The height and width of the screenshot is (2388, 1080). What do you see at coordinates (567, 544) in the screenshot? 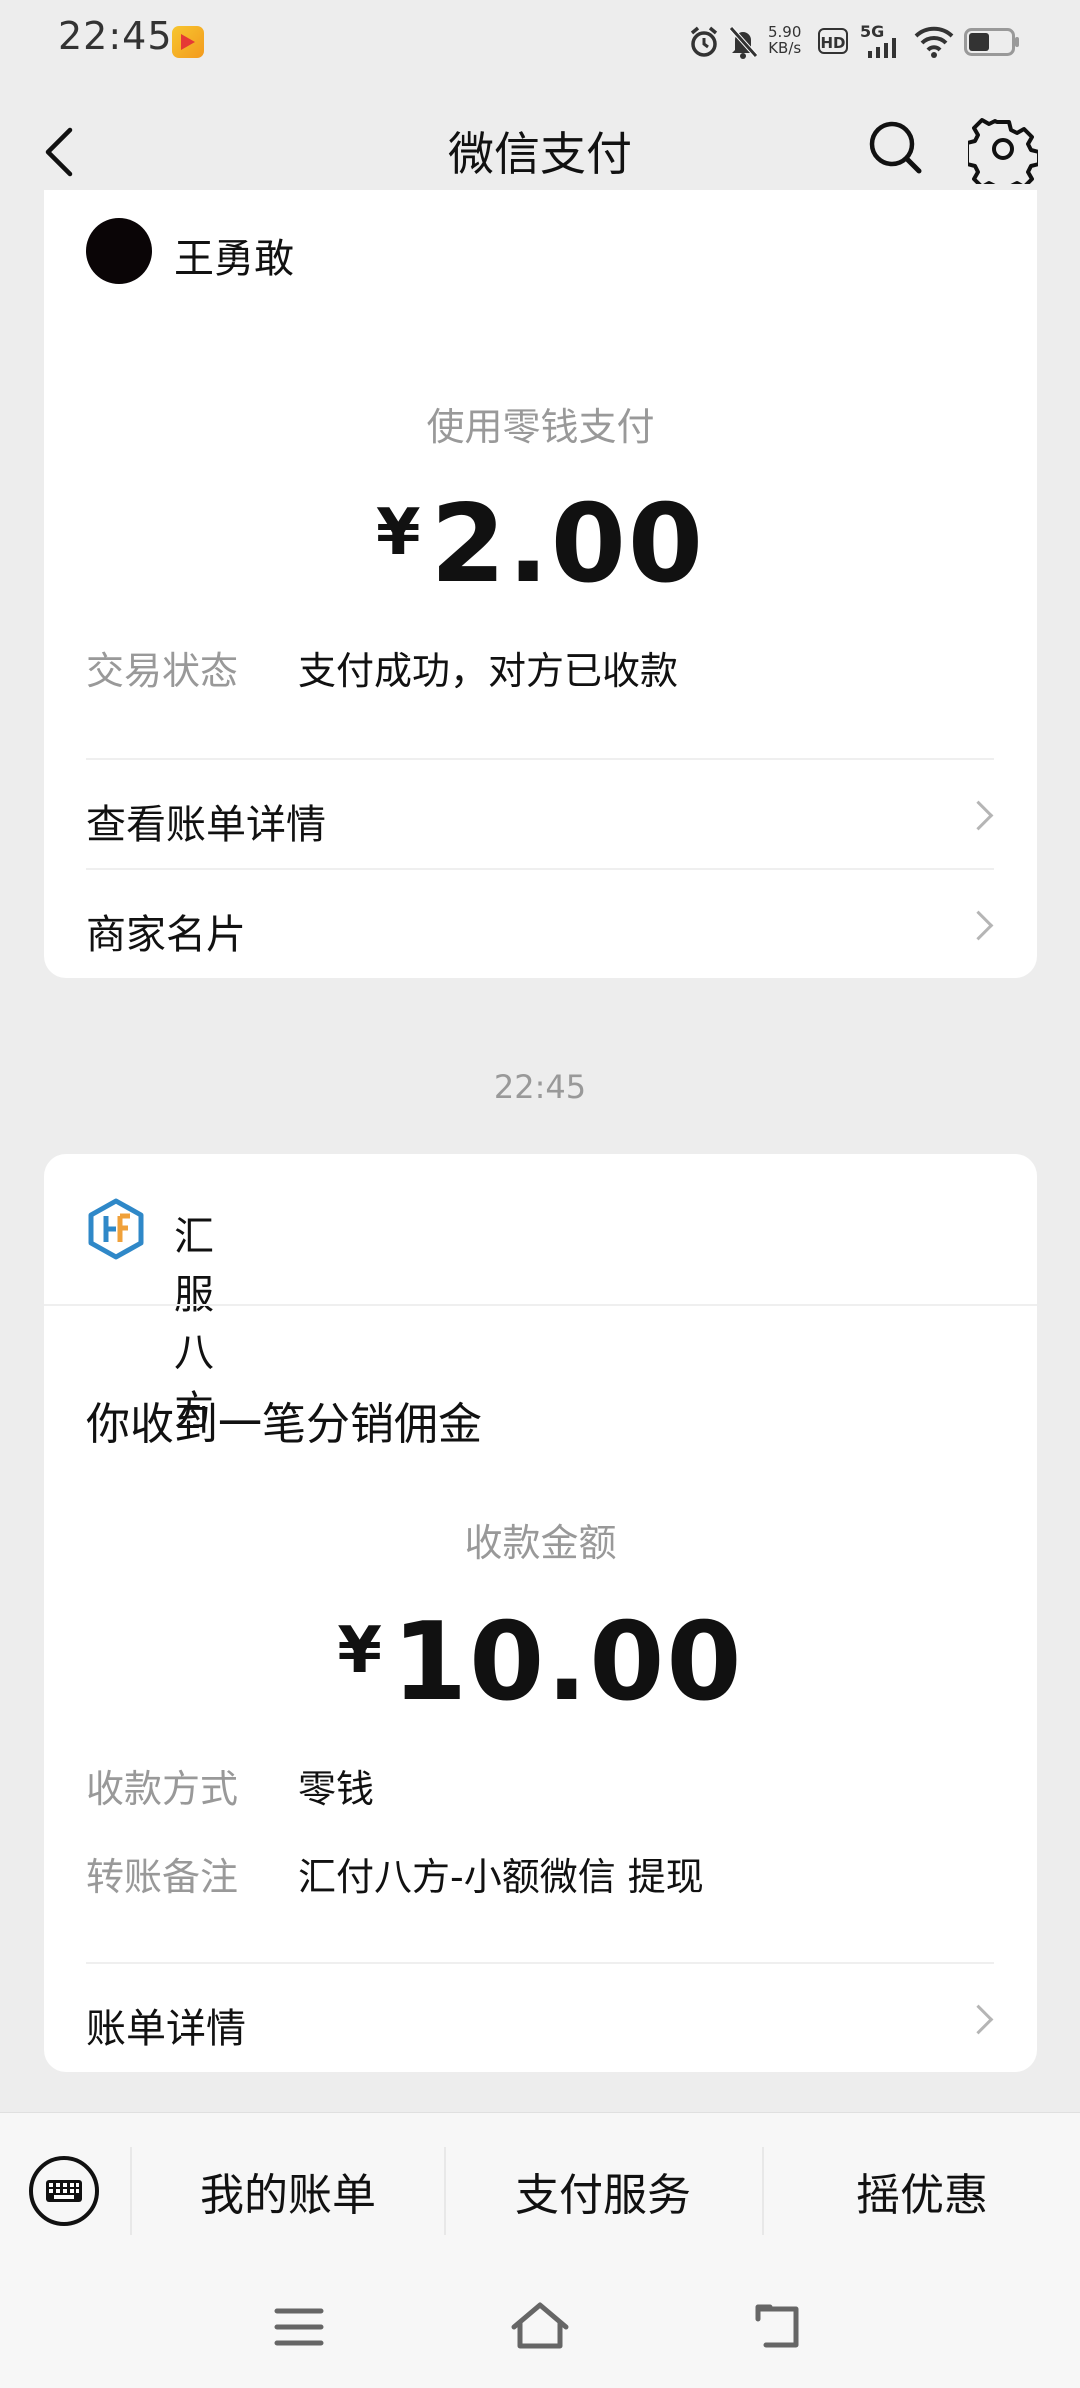
I see `amount-value: 2.00` at bounding box center [567, 544].